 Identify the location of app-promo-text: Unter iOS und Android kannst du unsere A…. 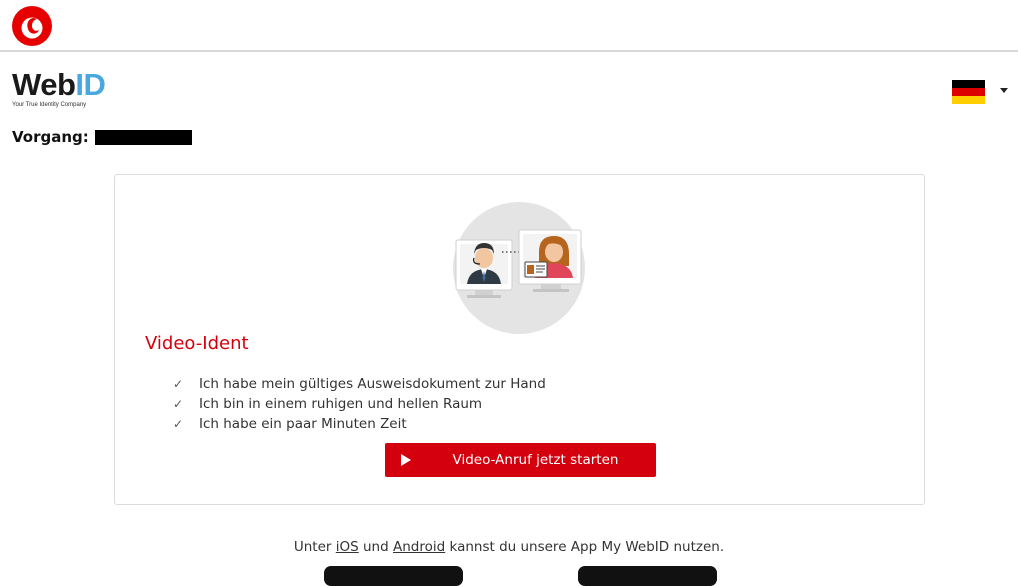
(509, 547).